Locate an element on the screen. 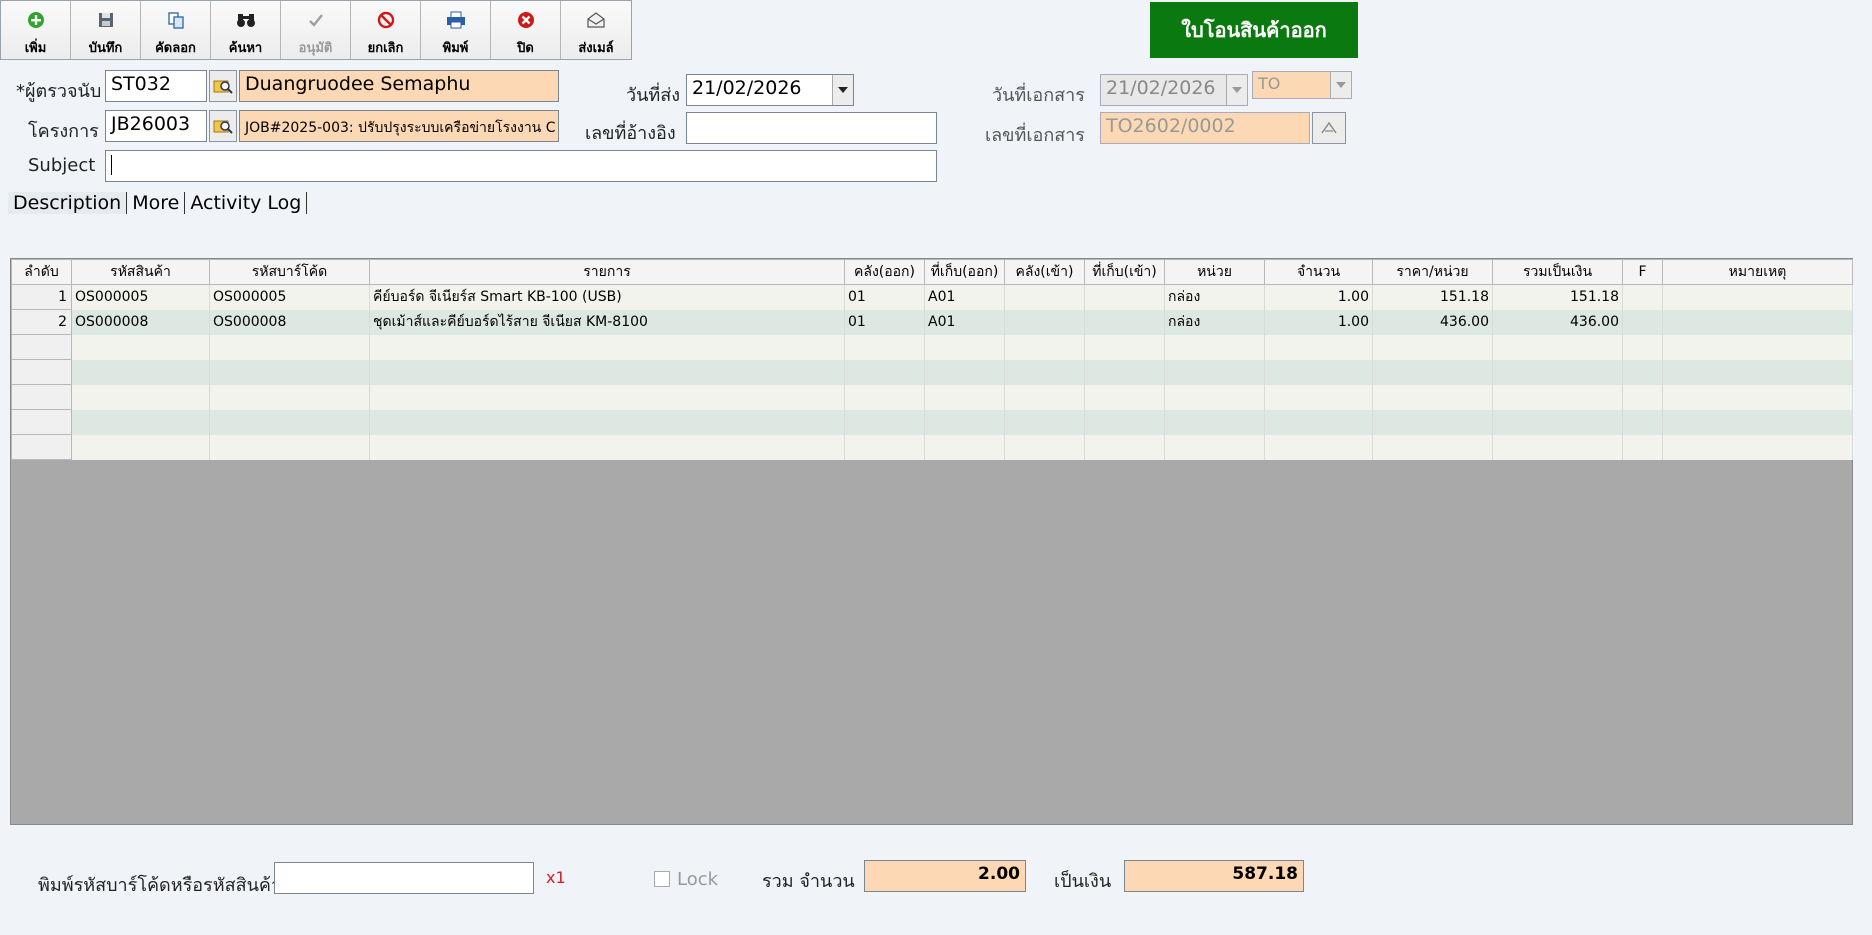  row-number-cell: 2 is located at coordinates (41, 322).